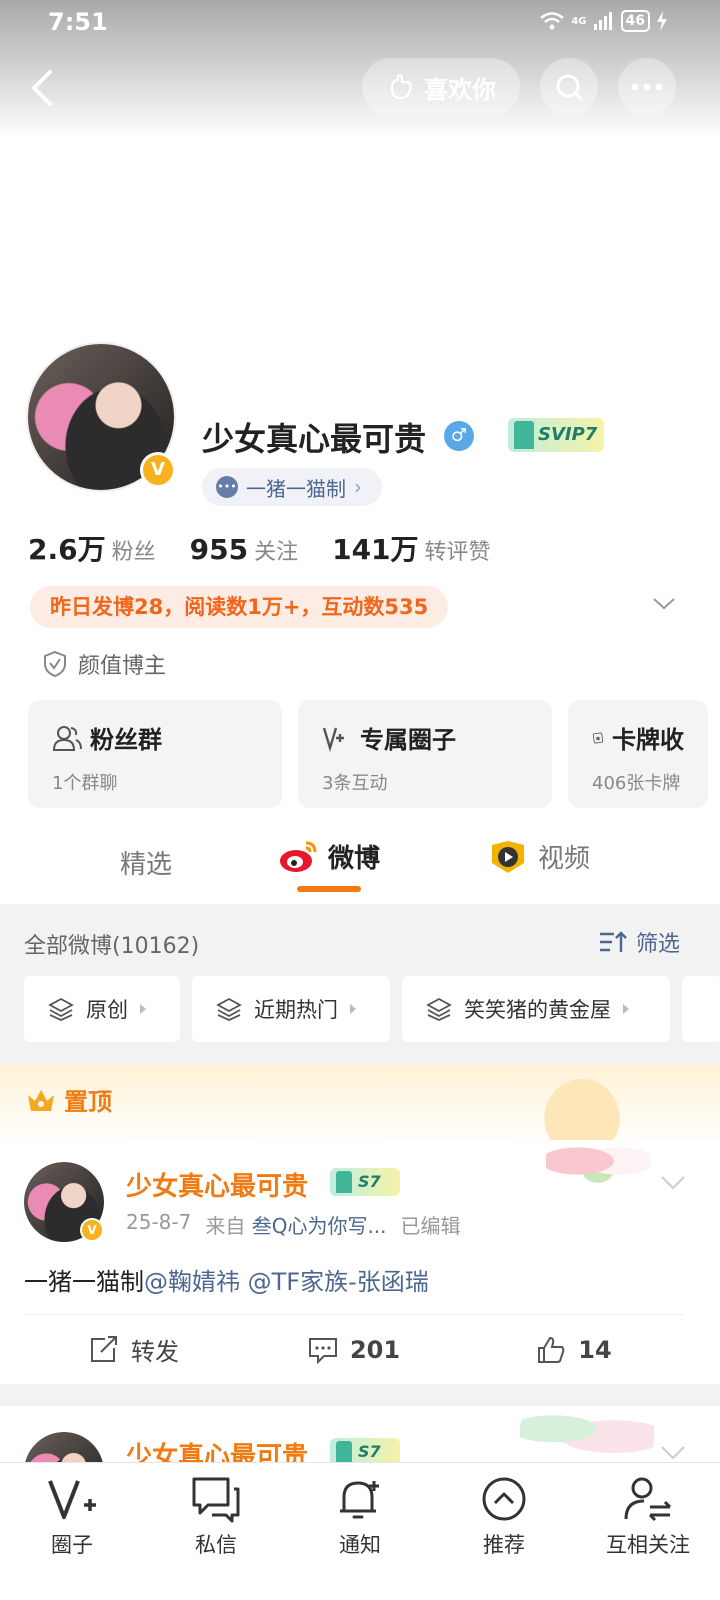 The image size is (720, 1600). What do you see at coordinates (556, 435) in the screenshot?
I see `svip-badge: SVIP7` at bounding box center [556, 435].